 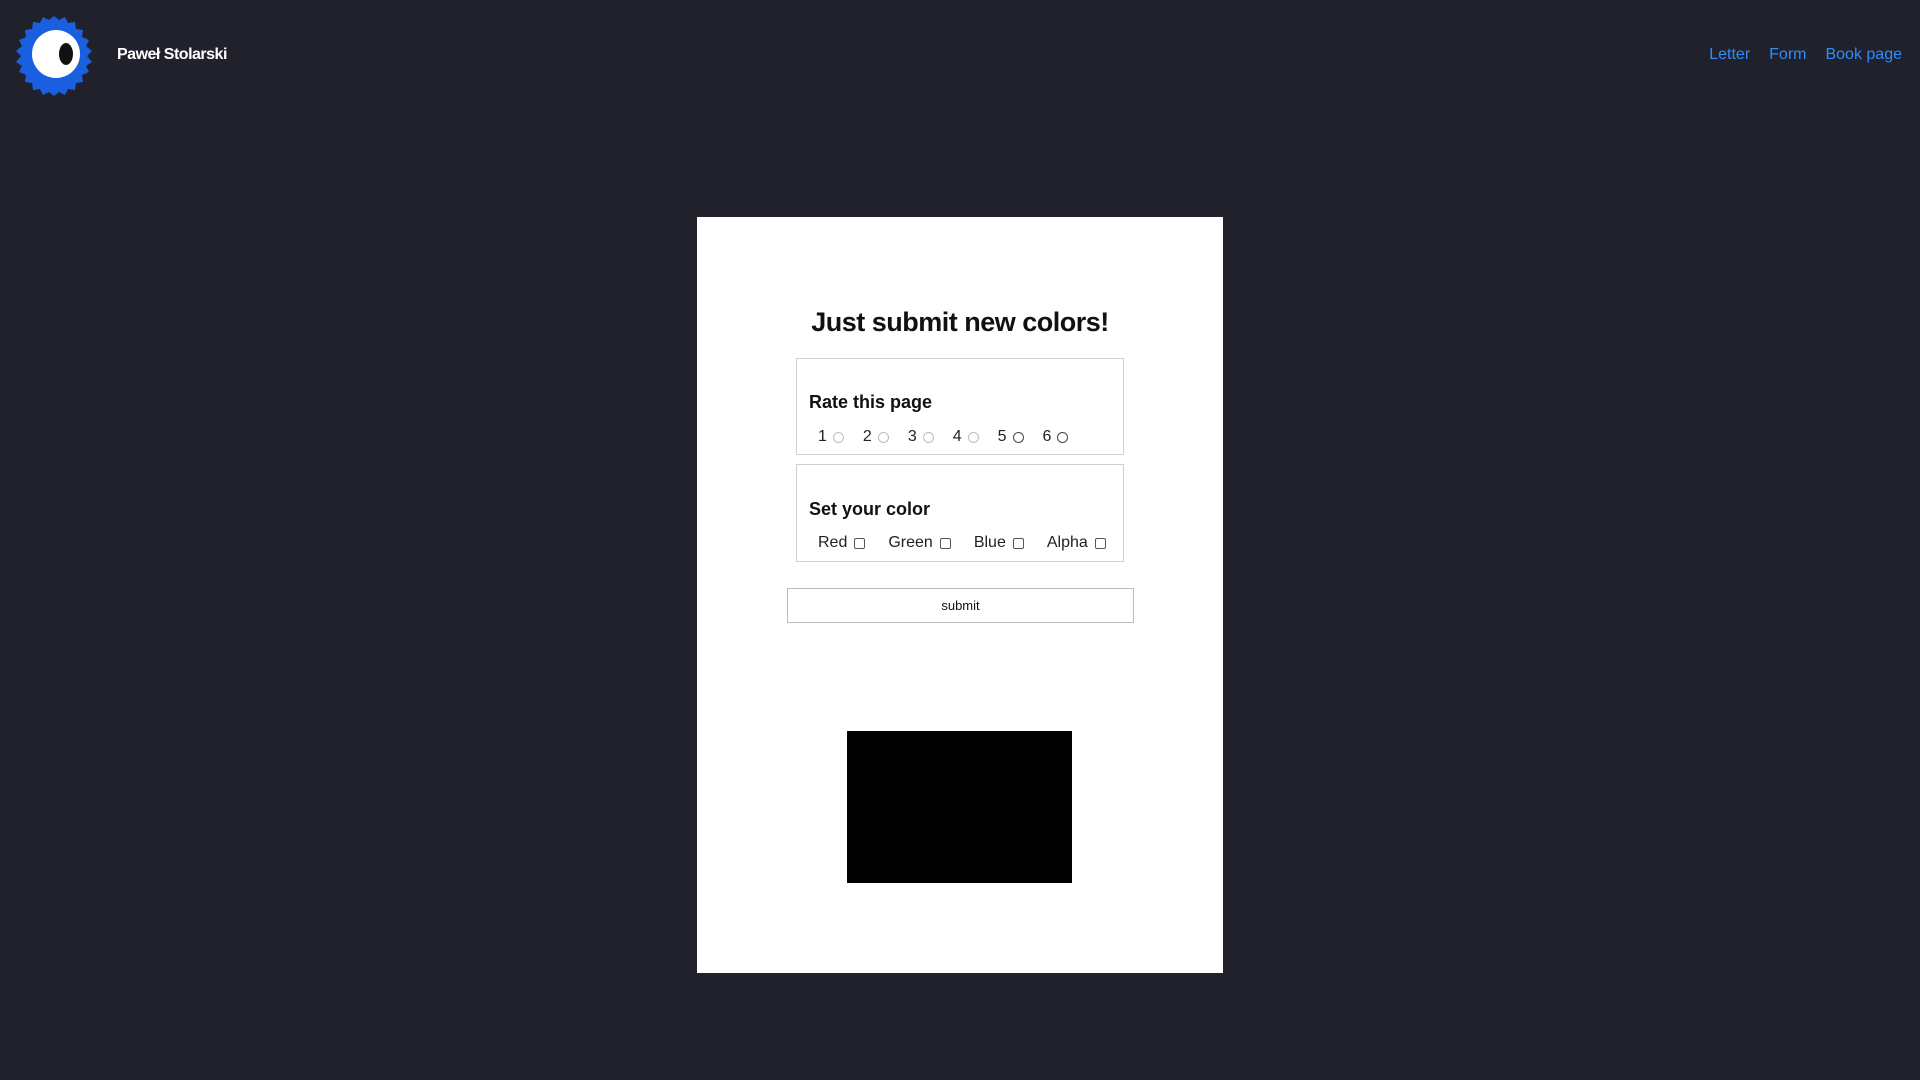 I want to click on rate-option-4: 4, so click(x=966, y=437).